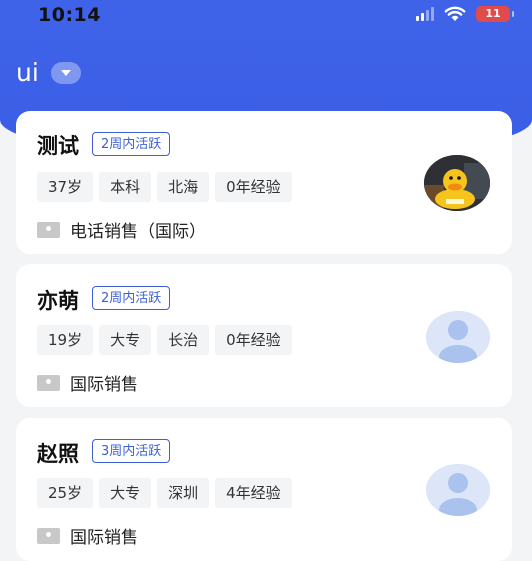  I want to click on city-tag: 北海, so click(183, 187).